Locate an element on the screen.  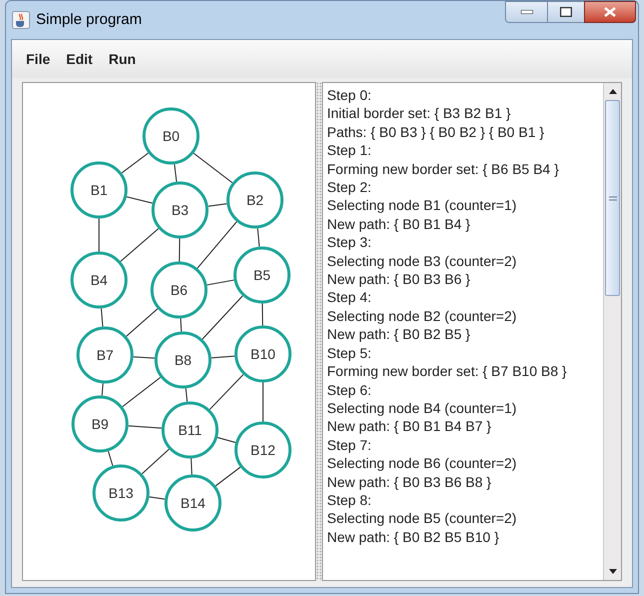
log-line: Step 0: is located at coordinates (349, 95).